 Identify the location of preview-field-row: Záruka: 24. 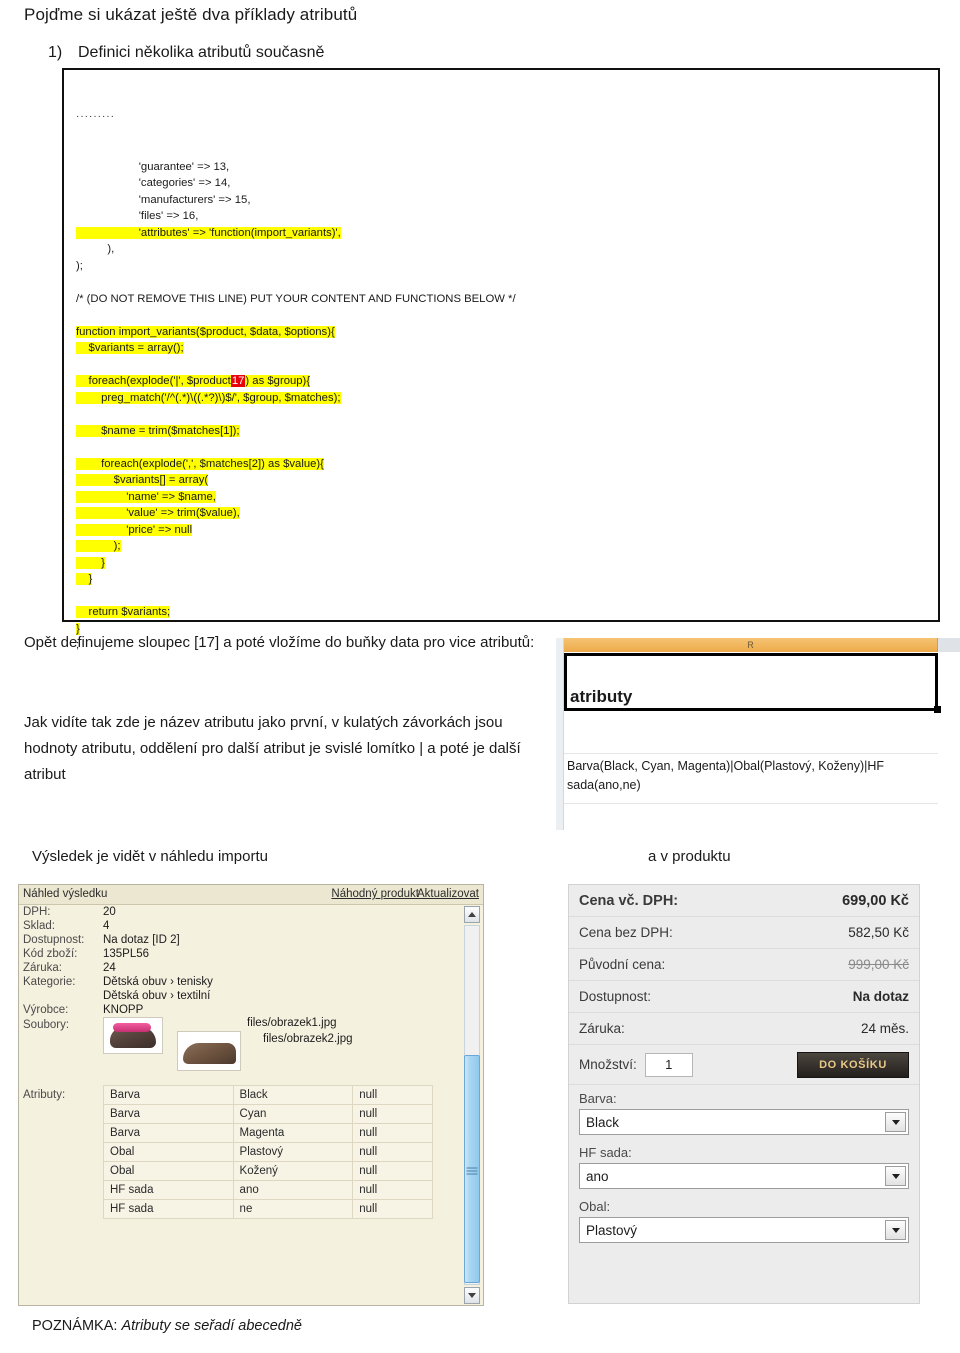
(240, 968).